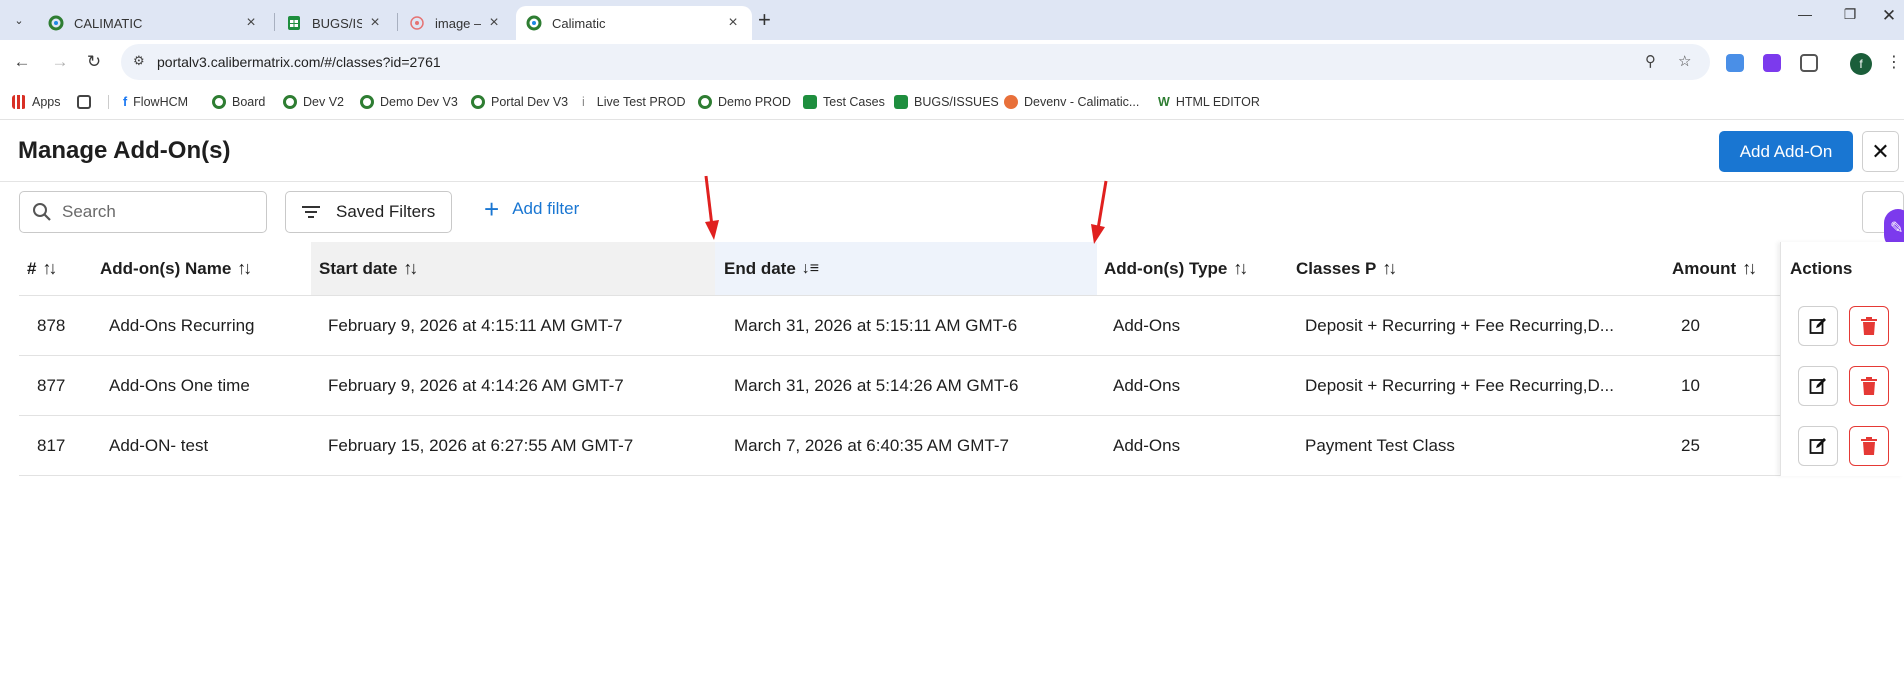 This screenshot has height=693, width=1904. What do you see at coordinates (1786, 151) in the screenshot?
I see `add-addon-button: Add Add-On` at bounding box center [1786, 151].